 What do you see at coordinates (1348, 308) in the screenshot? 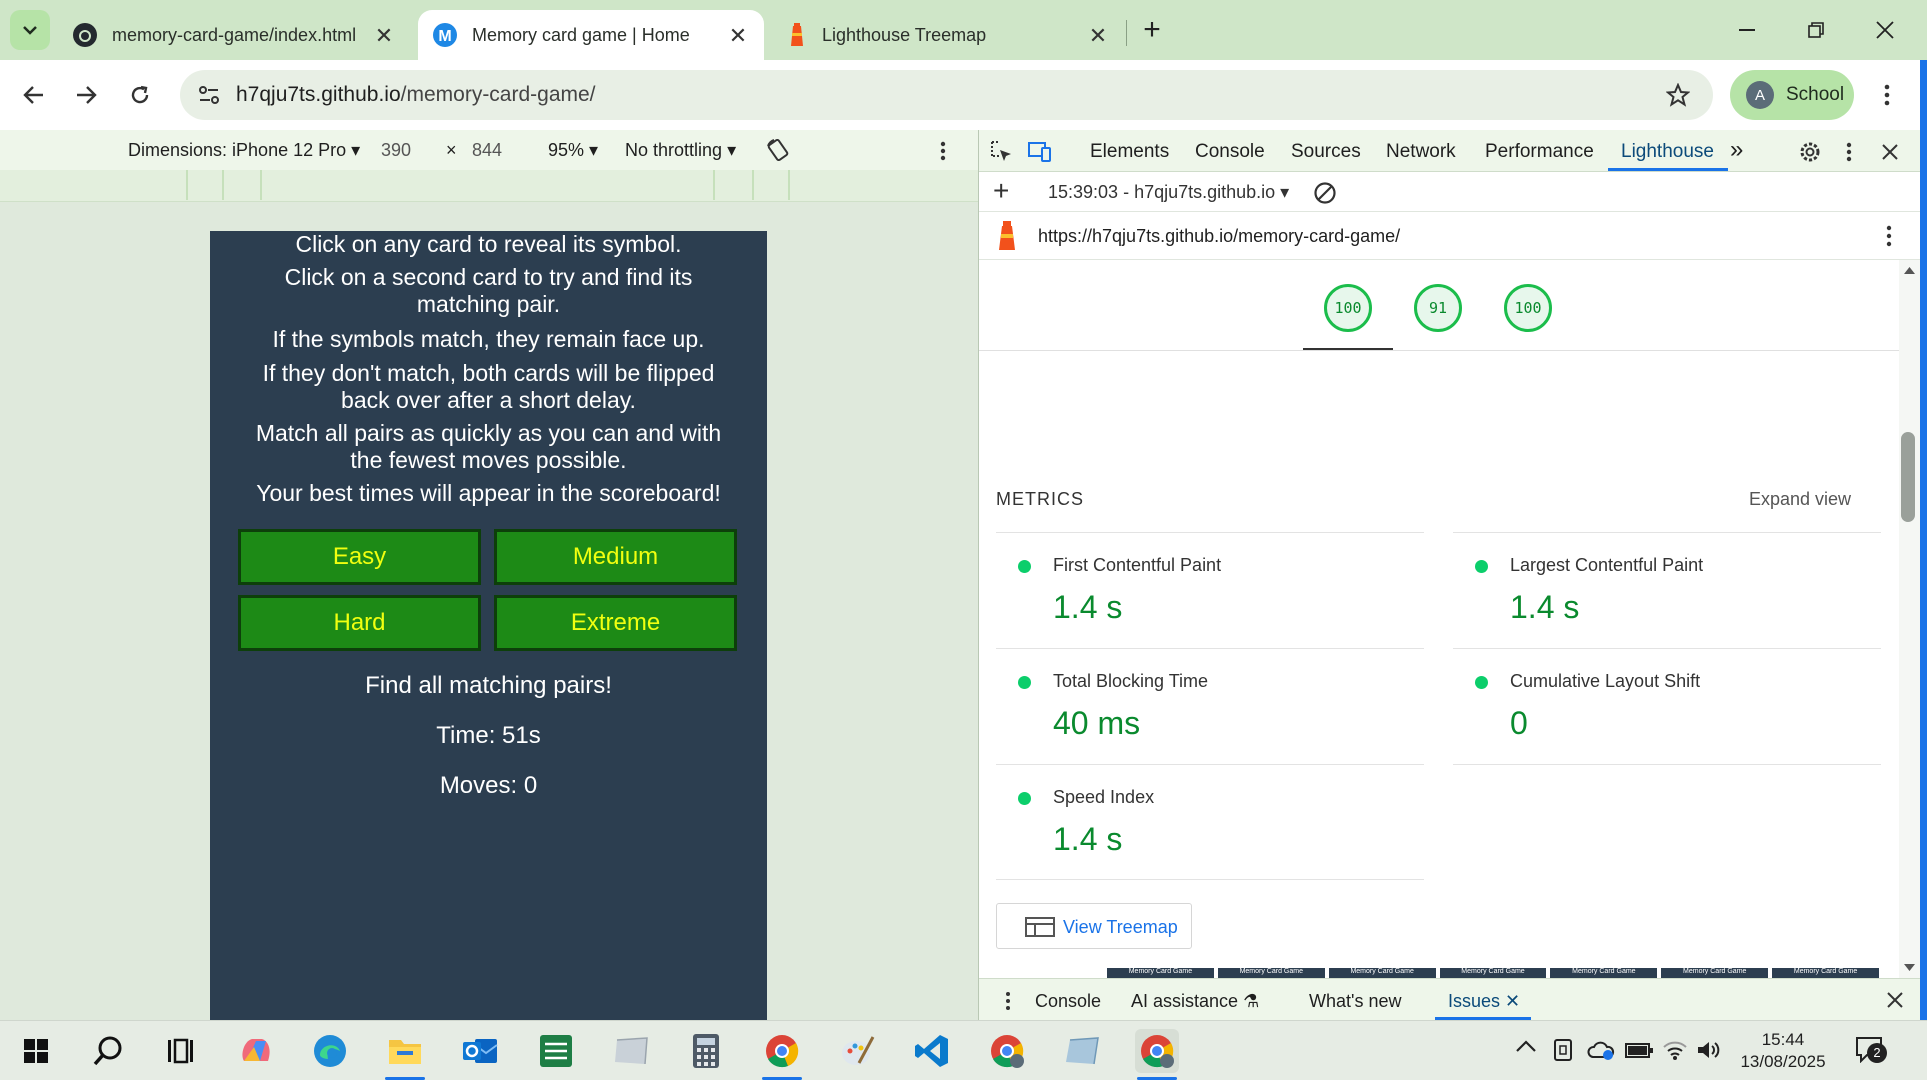
I see `score-gauge-performance: 100` at bounding box center [1348, 308].